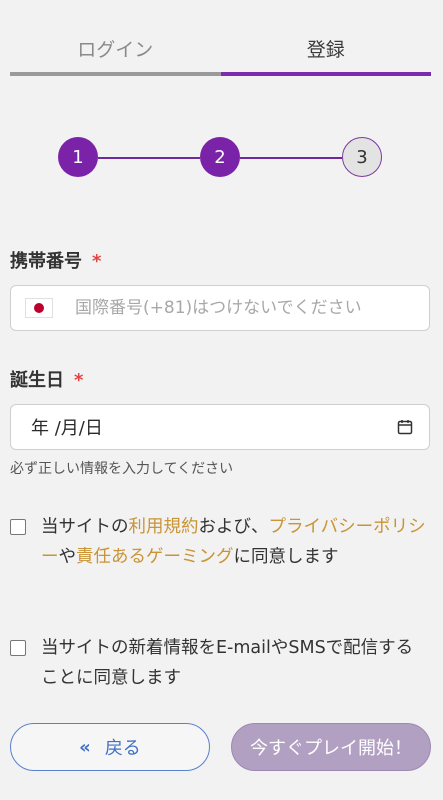 This screenshot has width=443, height=800. Describe the element at coordinates (18, 648) in the screenshot. I see `newsletter-checkbox` at that location.